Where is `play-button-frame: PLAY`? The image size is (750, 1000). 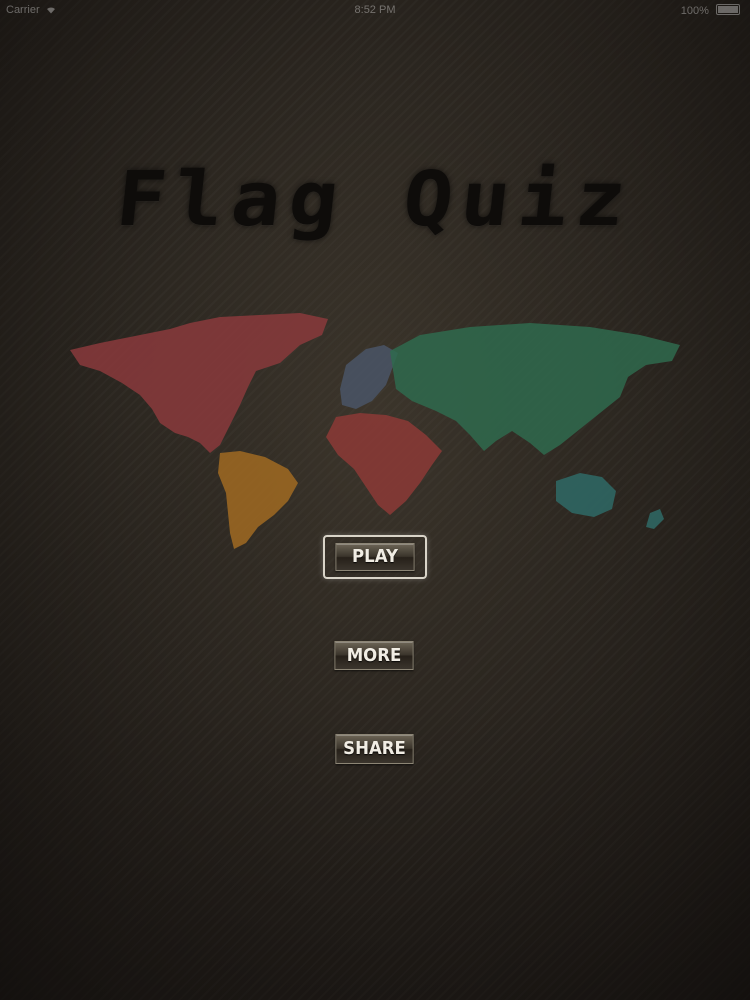 play-button-frame: PLAY is located at coordinates (375, 557).